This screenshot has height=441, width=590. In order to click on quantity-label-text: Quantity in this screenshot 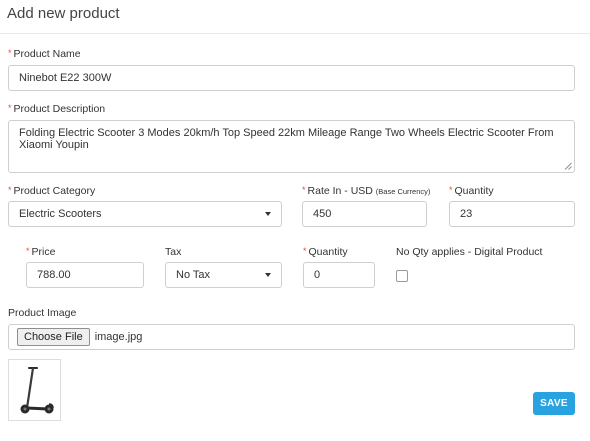, I will do `click(474, 191)`.